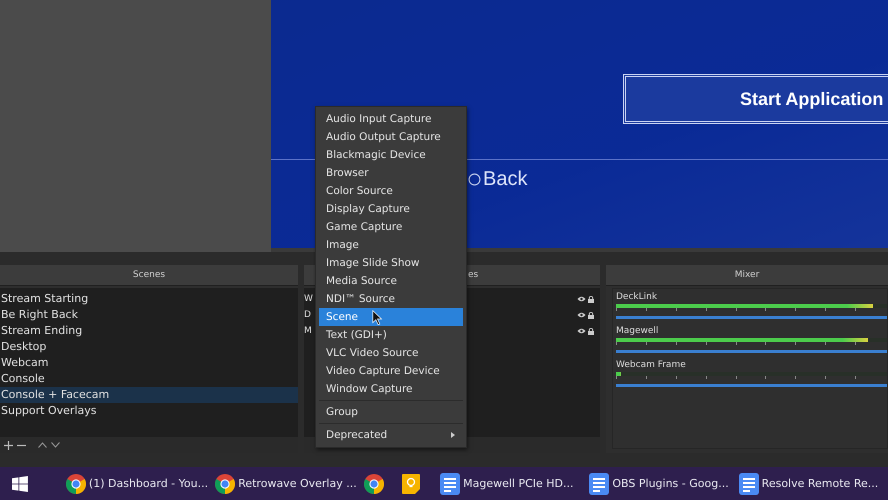 The width and height of the screenshot is (888, 500). Describe the element at coordinates (391, 317) in the screenshot. I see `menu-item: Scene` at that location.